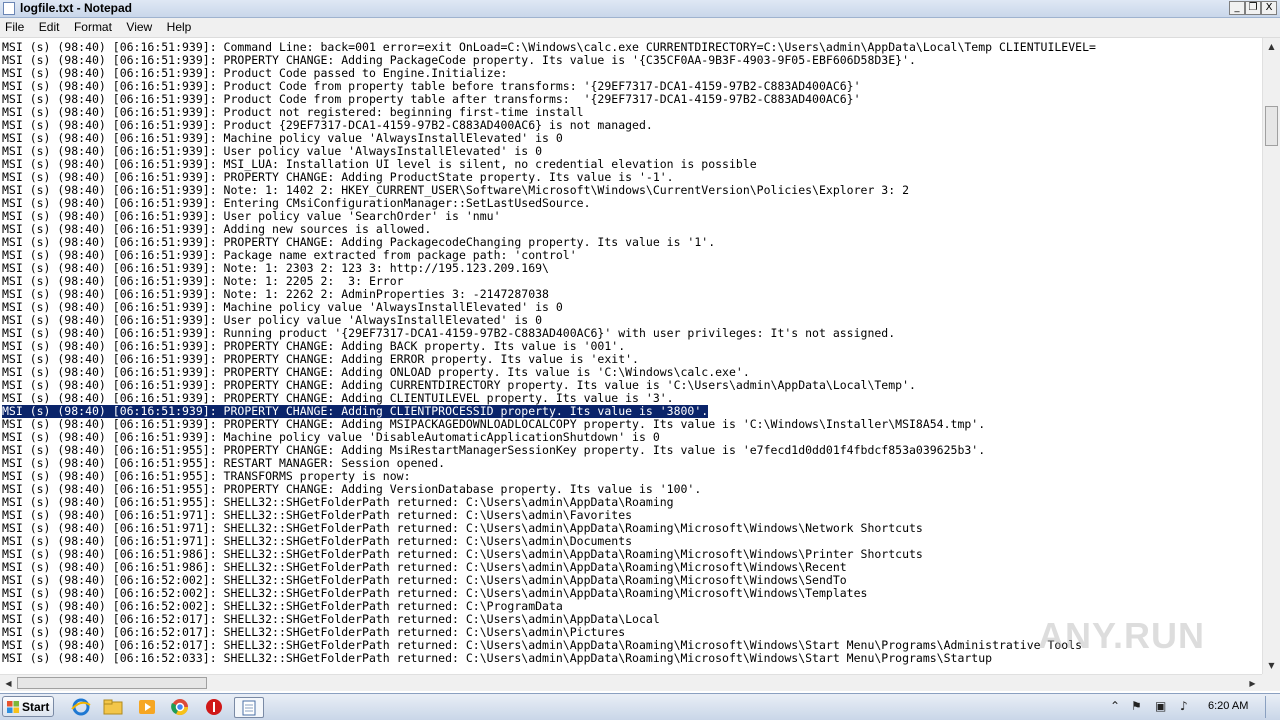  I want to click on close-button: X, so click(1269, 8).